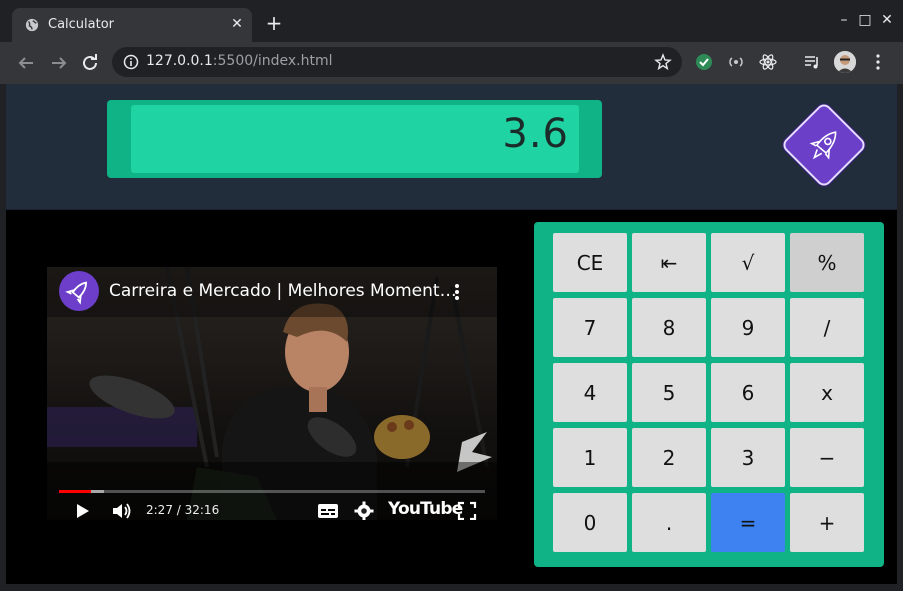 Image resolution: width=903 pixels, height=591 pixels. Describe the element at coordinates (669, 457) in the screenshot. I see `key-2: 2` at that location.